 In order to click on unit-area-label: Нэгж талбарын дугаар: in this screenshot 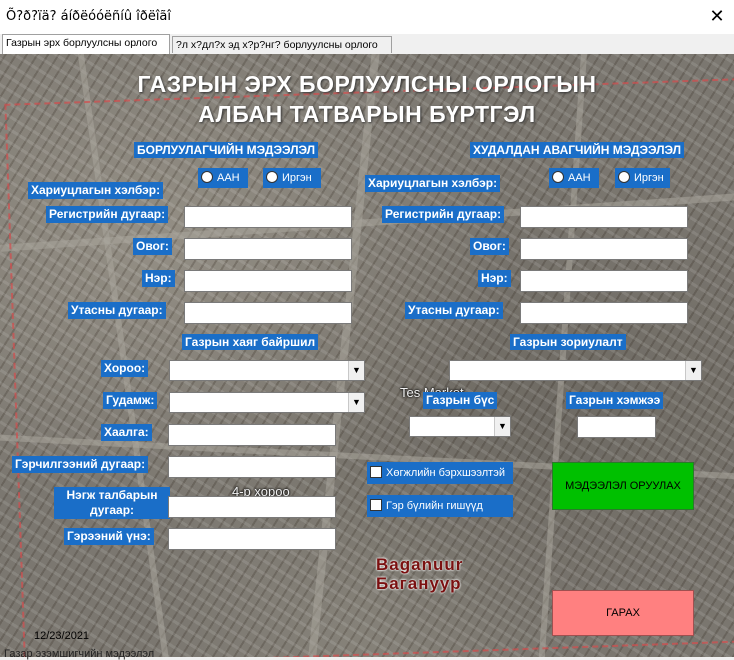, I will do `click(112, 503)`.